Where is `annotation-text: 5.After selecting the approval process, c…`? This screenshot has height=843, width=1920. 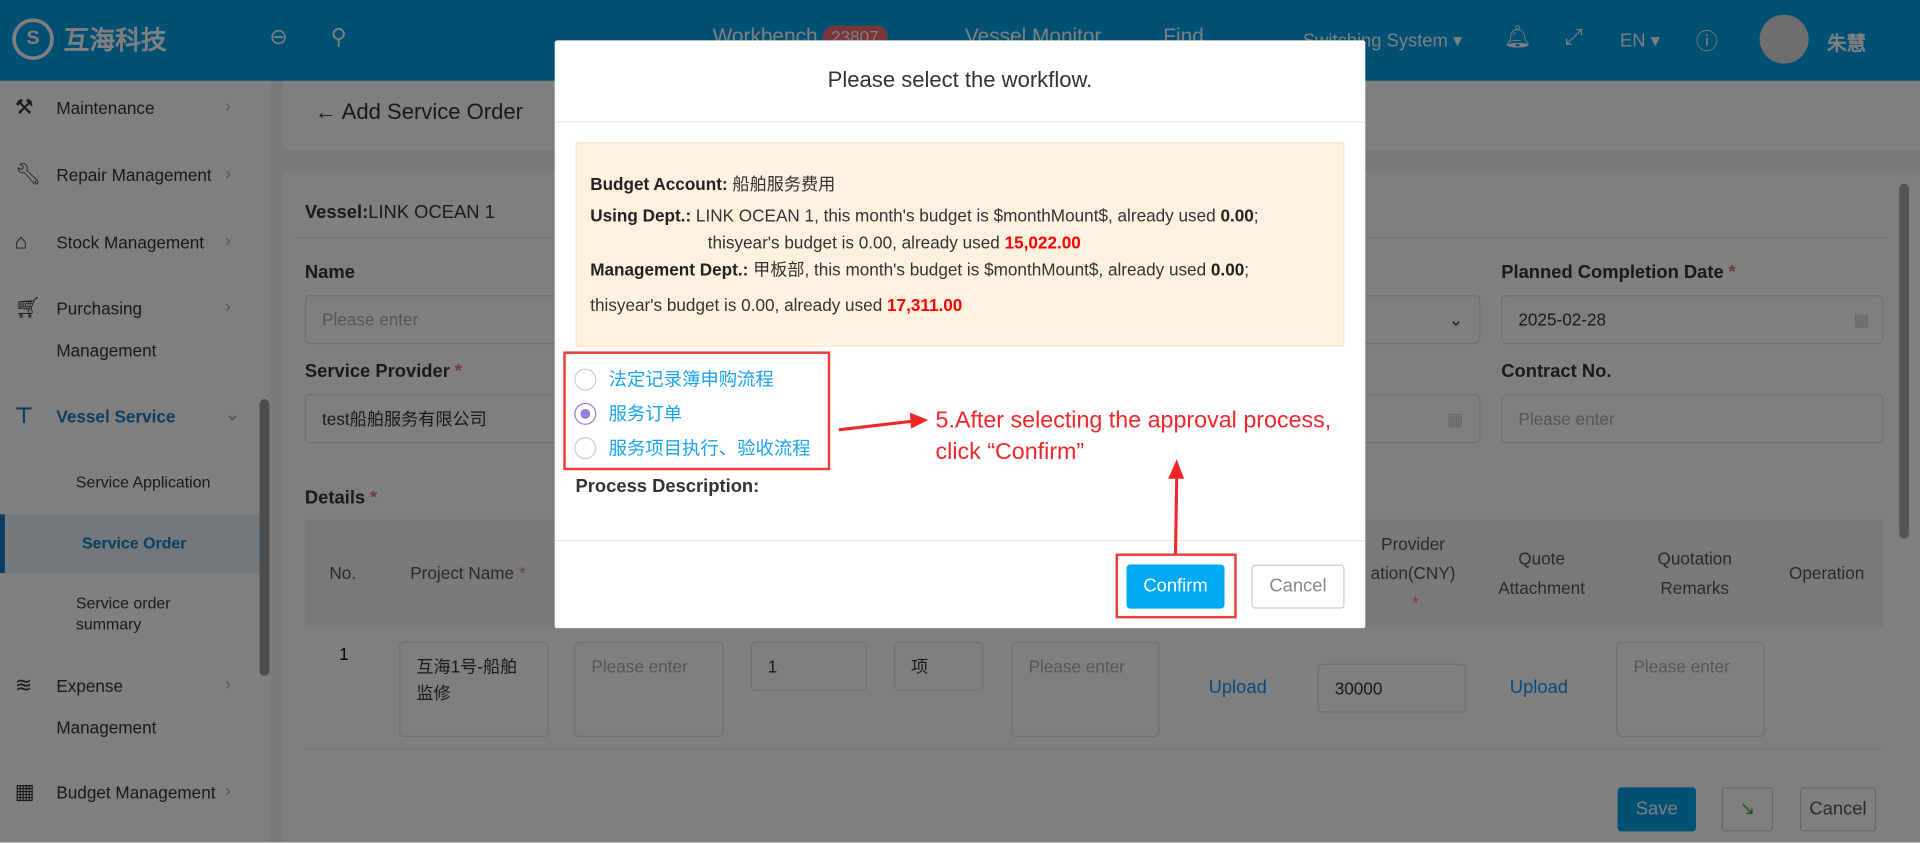
annotation-text: 5.After selecting the approval process, c… is located at coordinates (1133, 436).